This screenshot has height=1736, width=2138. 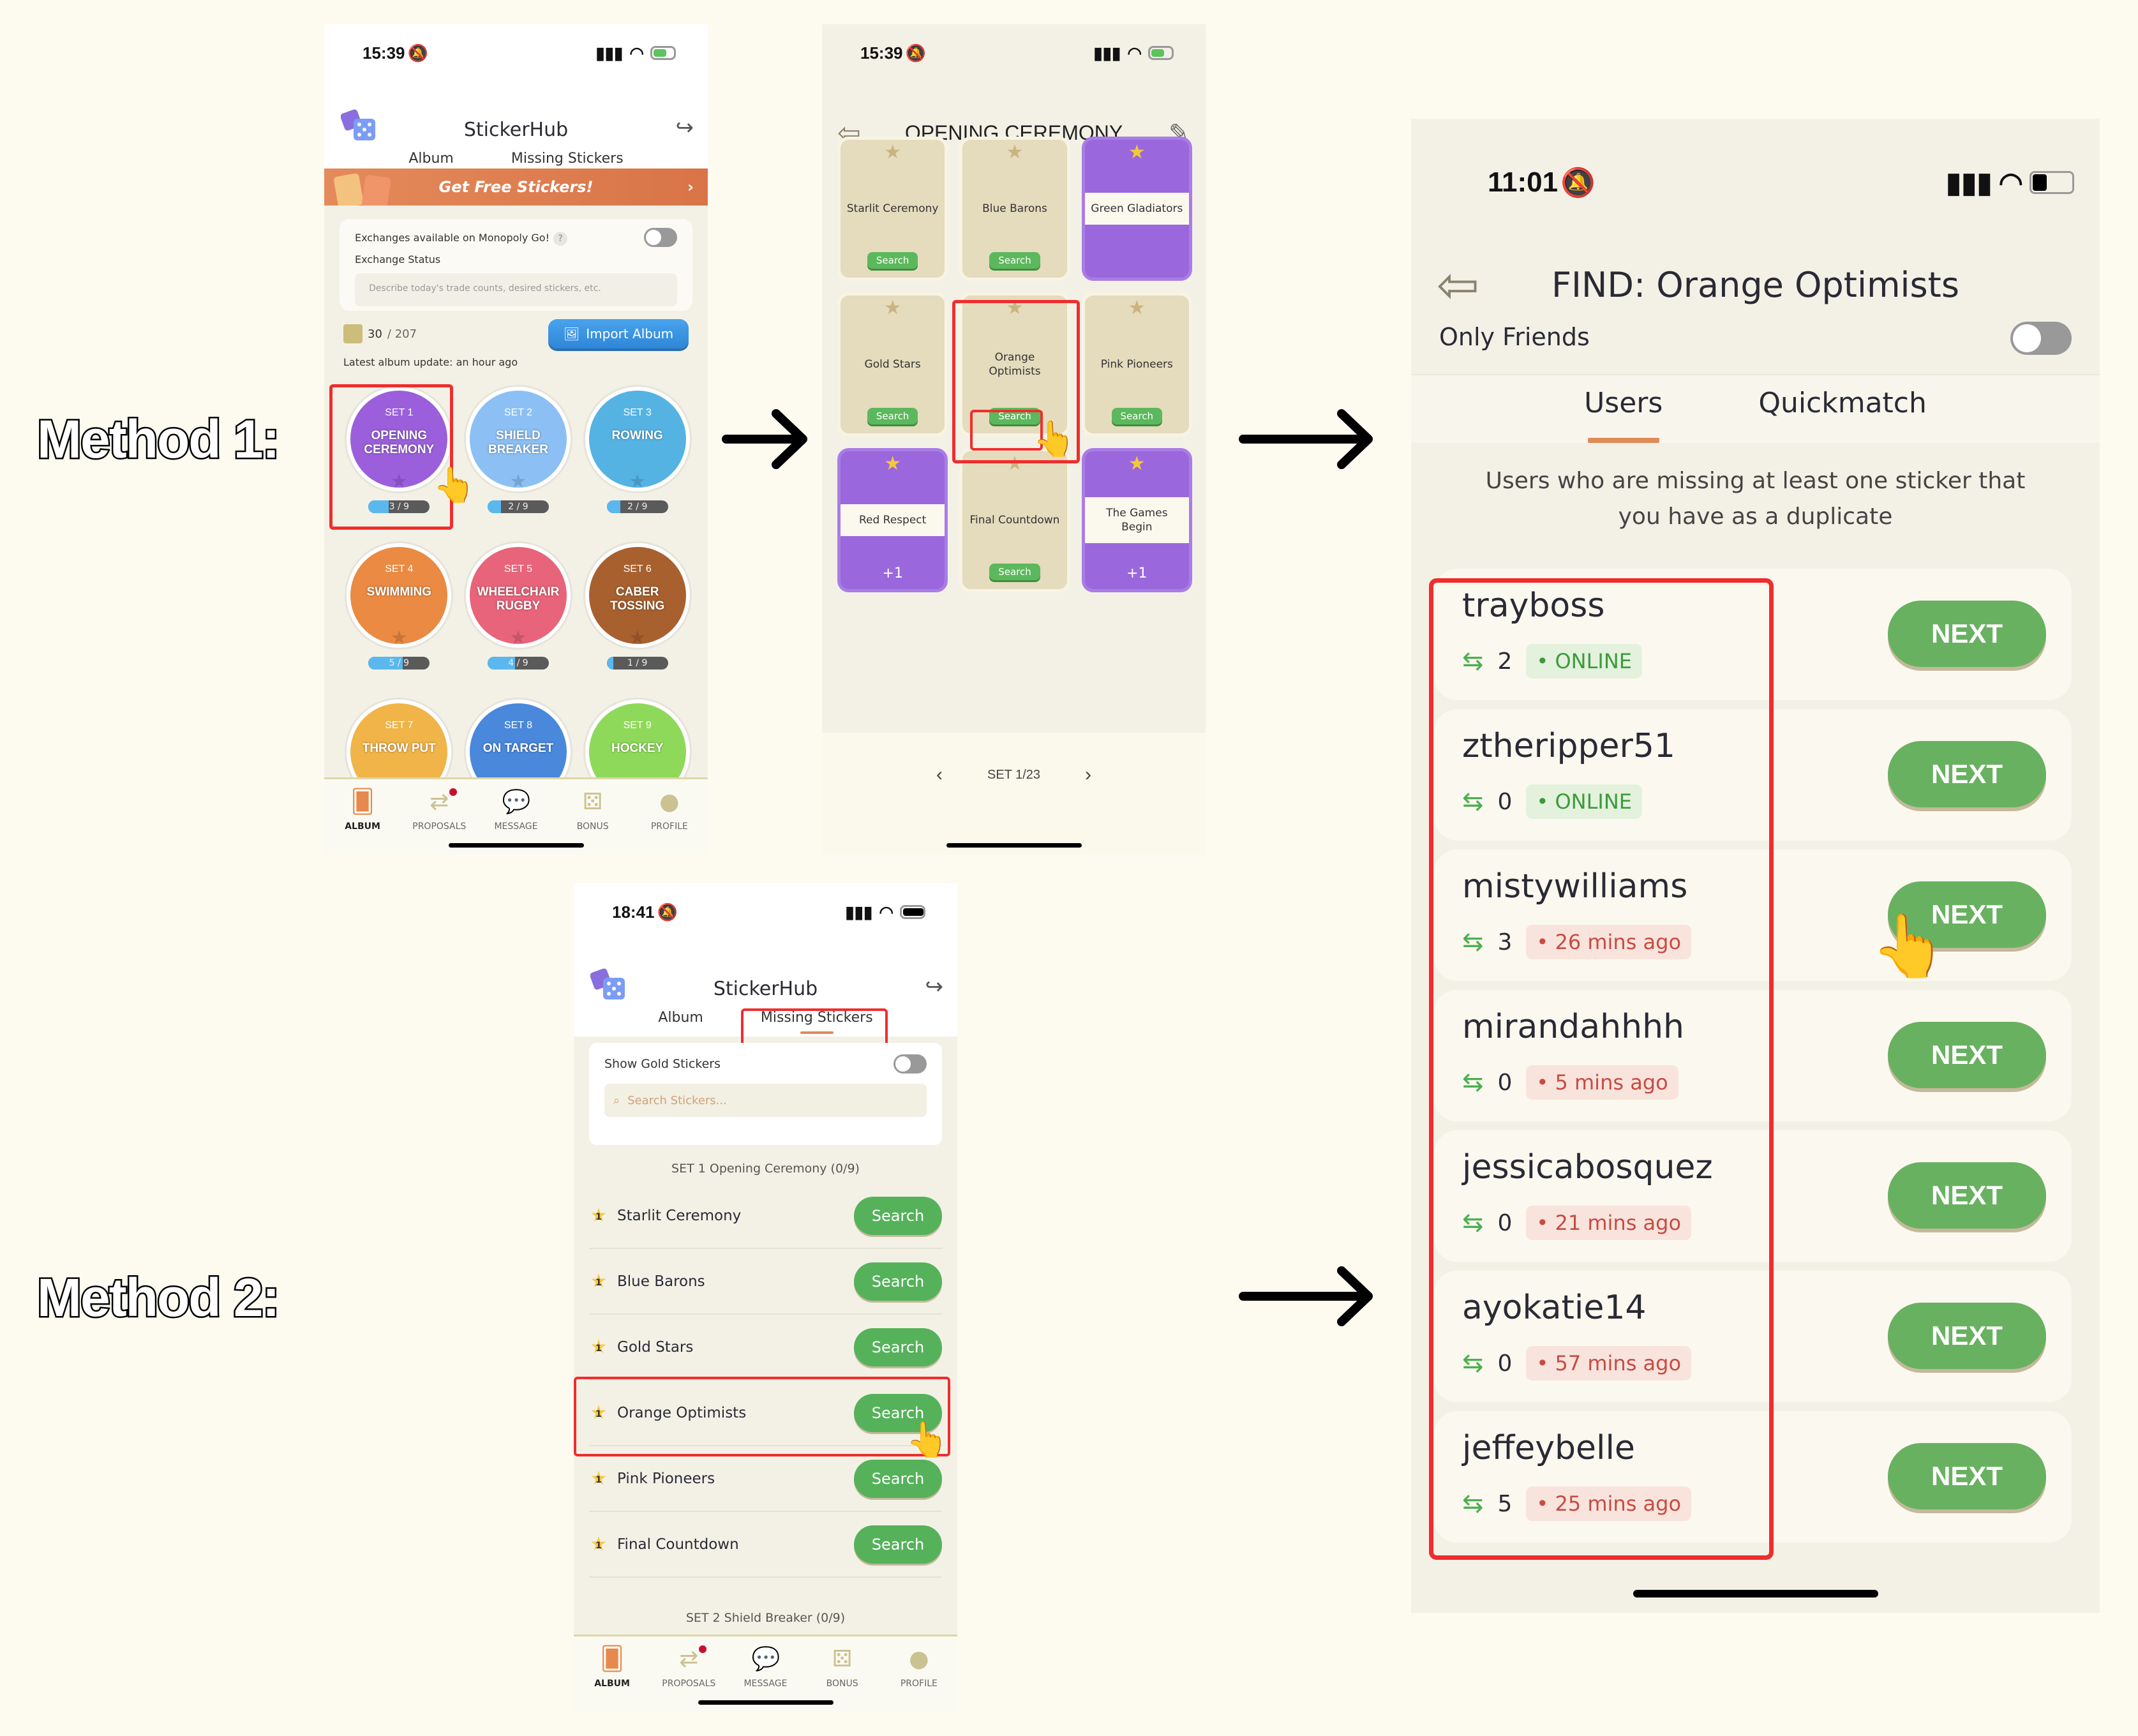 What do you see at coordinates (637, 439) in the screenshot?
I see `set-badge: SET 3 ROWING ★` at bounding box center [637, 439].